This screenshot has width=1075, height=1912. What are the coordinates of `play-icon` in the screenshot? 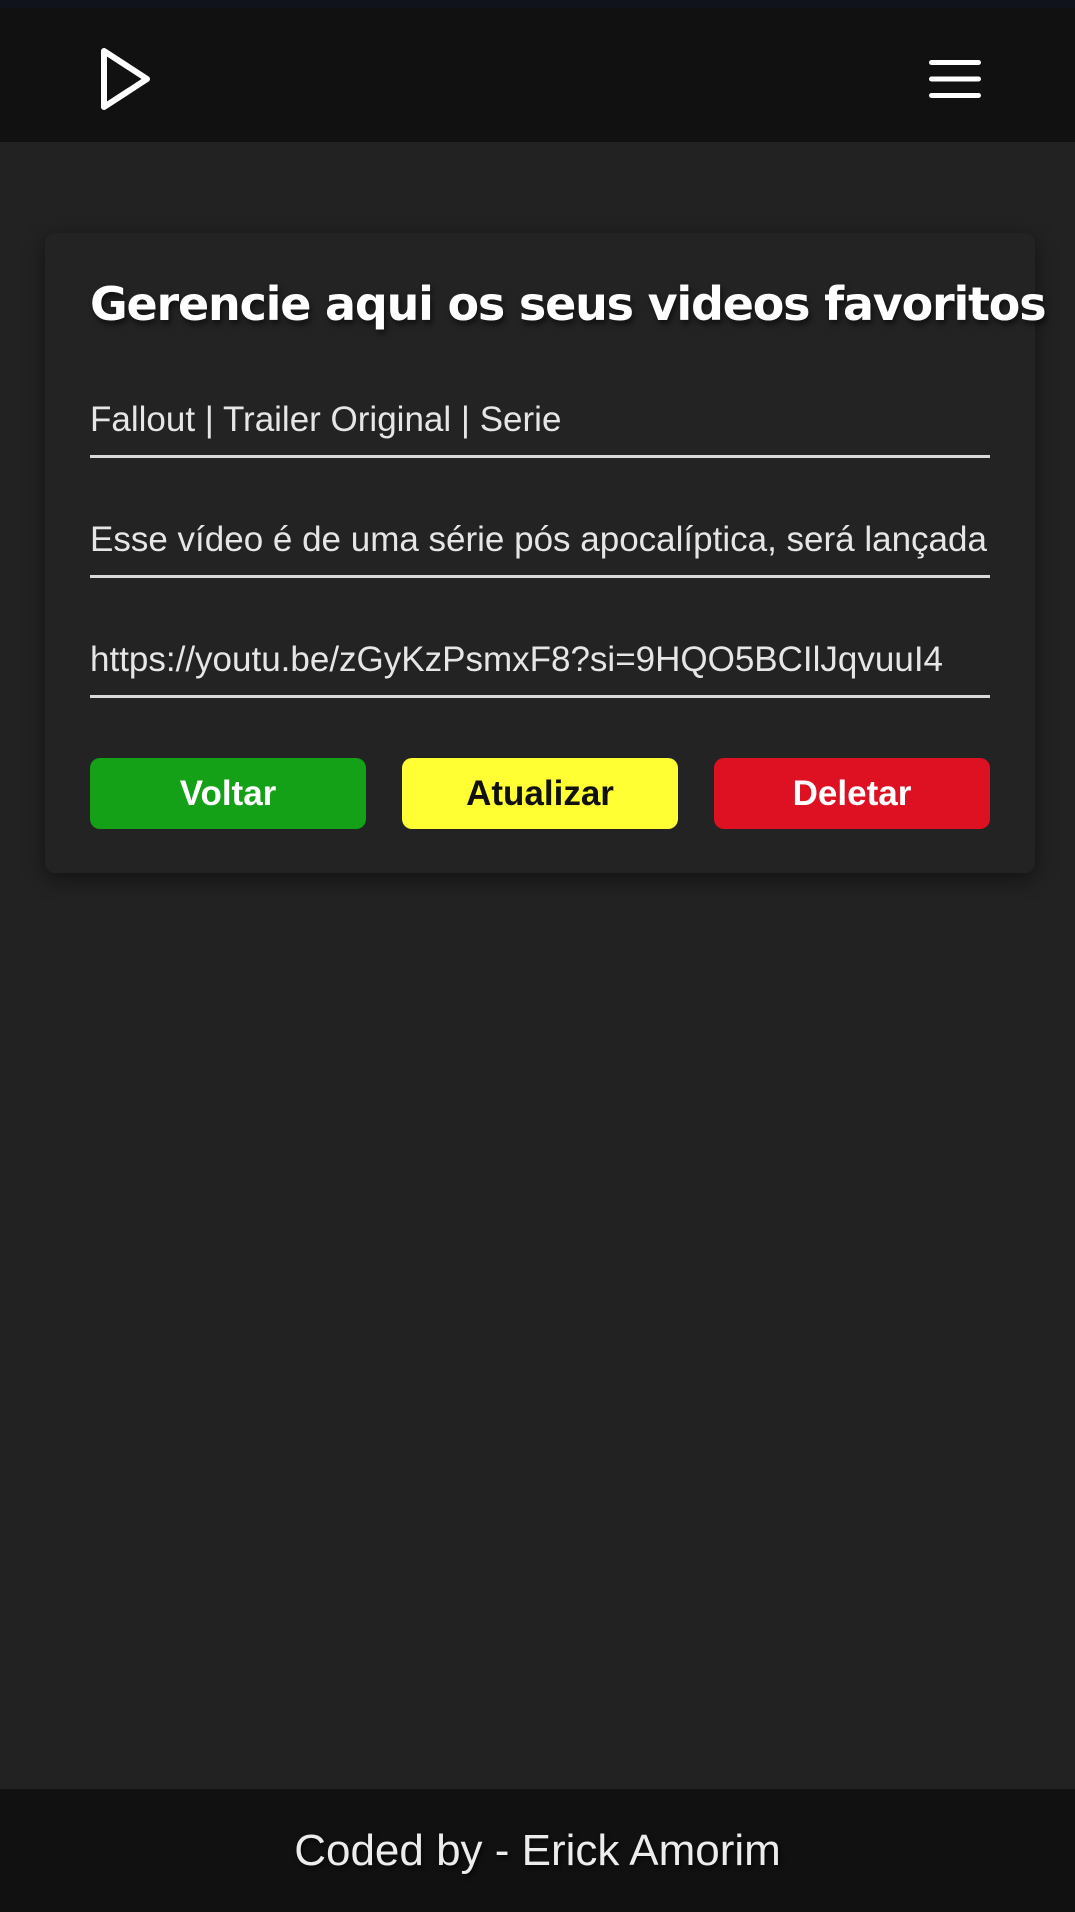 It's located at (125, 79).